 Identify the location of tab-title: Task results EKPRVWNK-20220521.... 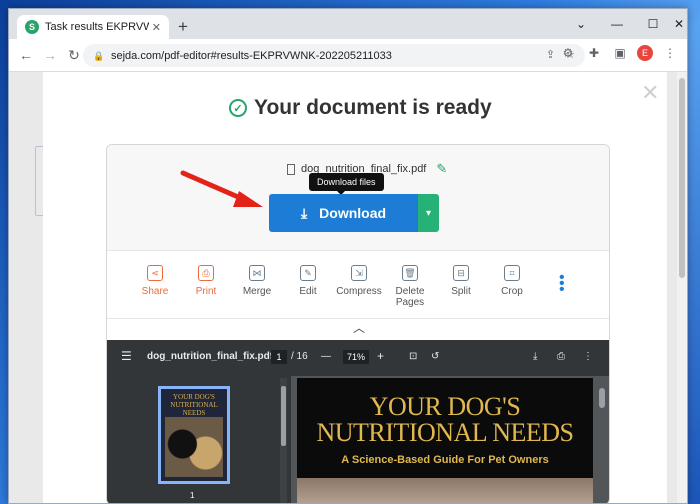
(97, 27).